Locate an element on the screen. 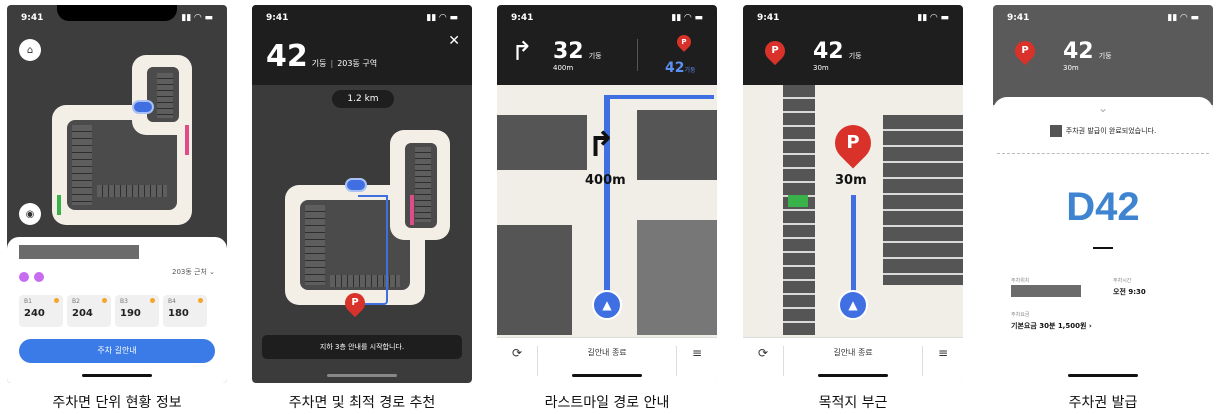 Image resolution: width=1220 pixels, height=414 pixels. floor-card-b1: B1 240 is located at coordinates (41, 311).